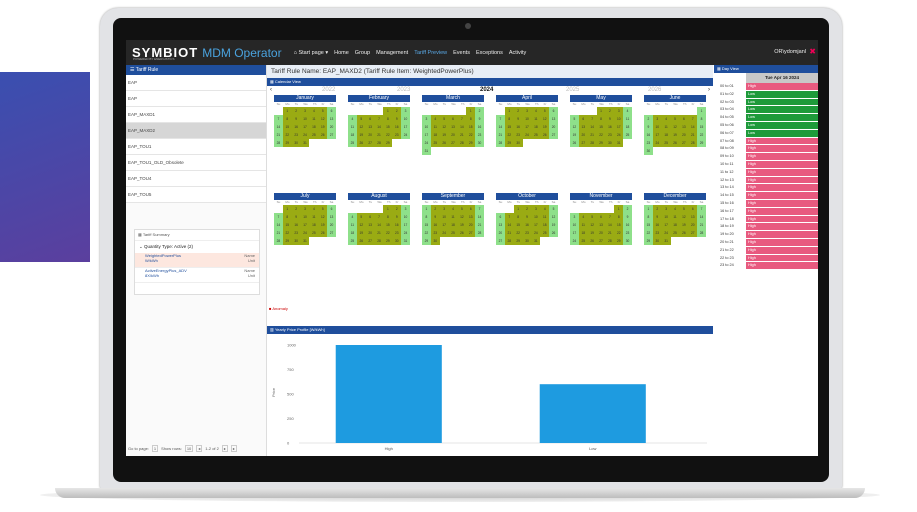 The height and width of the screenshot is (512, 917). I want to click on day-view-row: 09 to 10 High, so click(766, 157).